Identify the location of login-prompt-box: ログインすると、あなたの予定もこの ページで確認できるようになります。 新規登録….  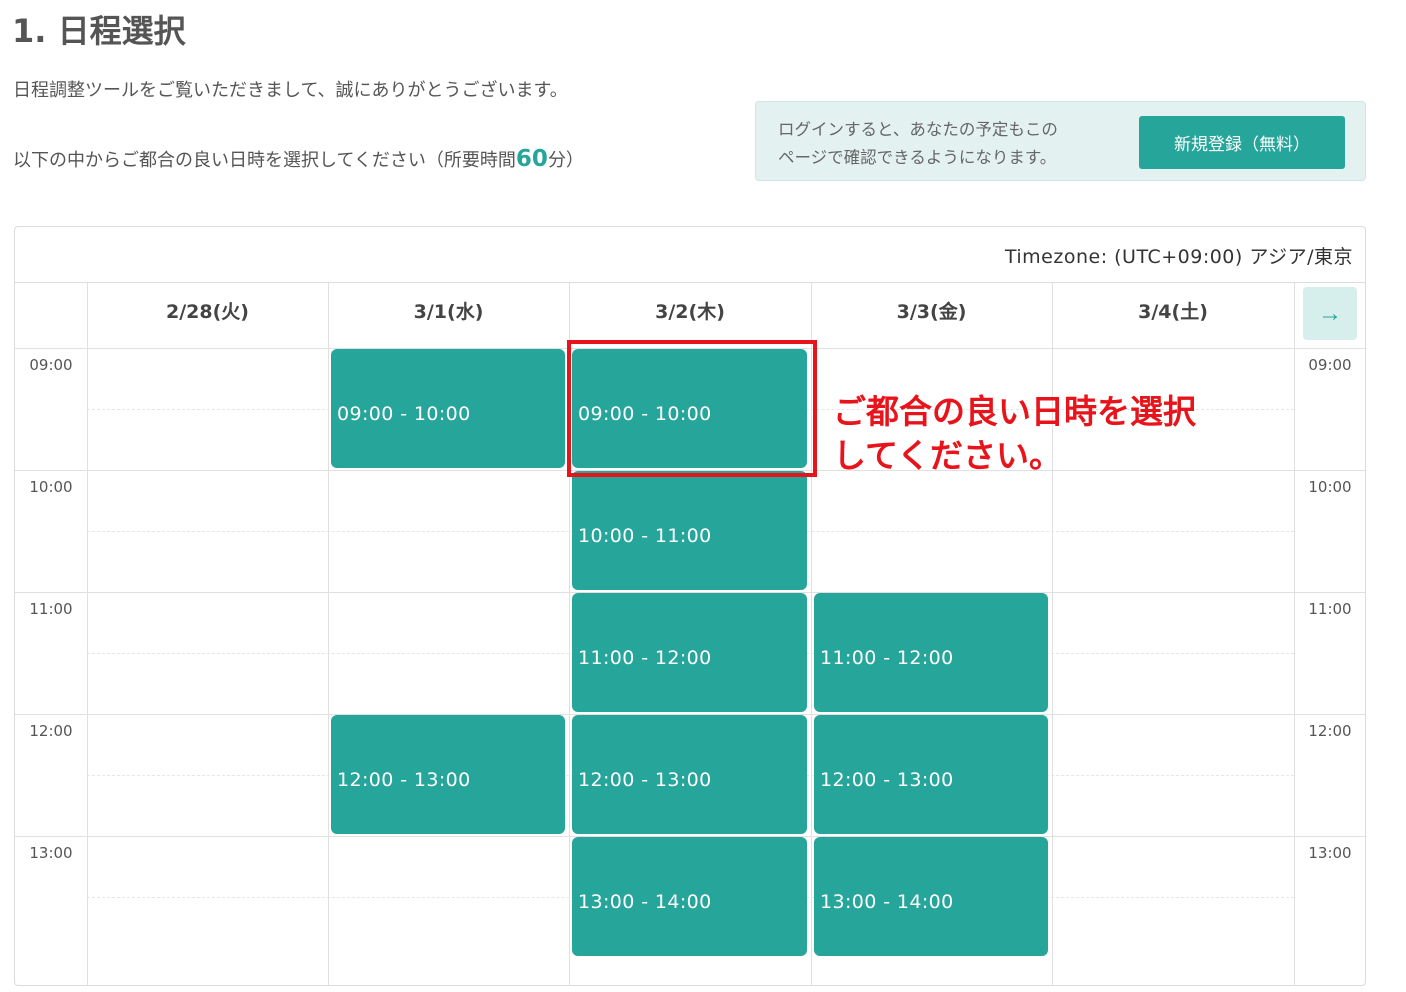
(1060, 141).